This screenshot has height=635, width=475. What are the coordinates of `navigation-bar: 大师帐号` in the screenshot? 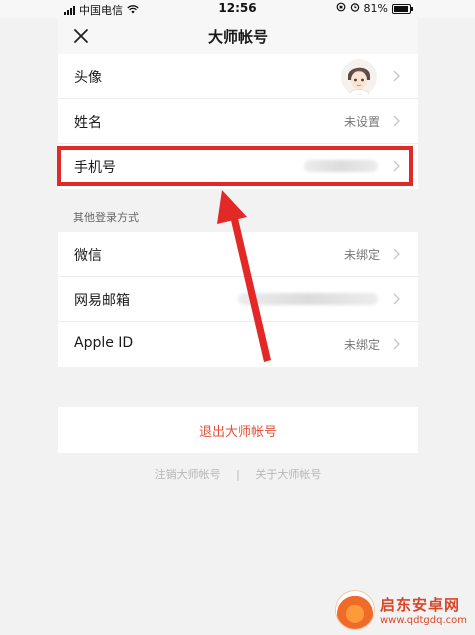 It's located at (238, 36).